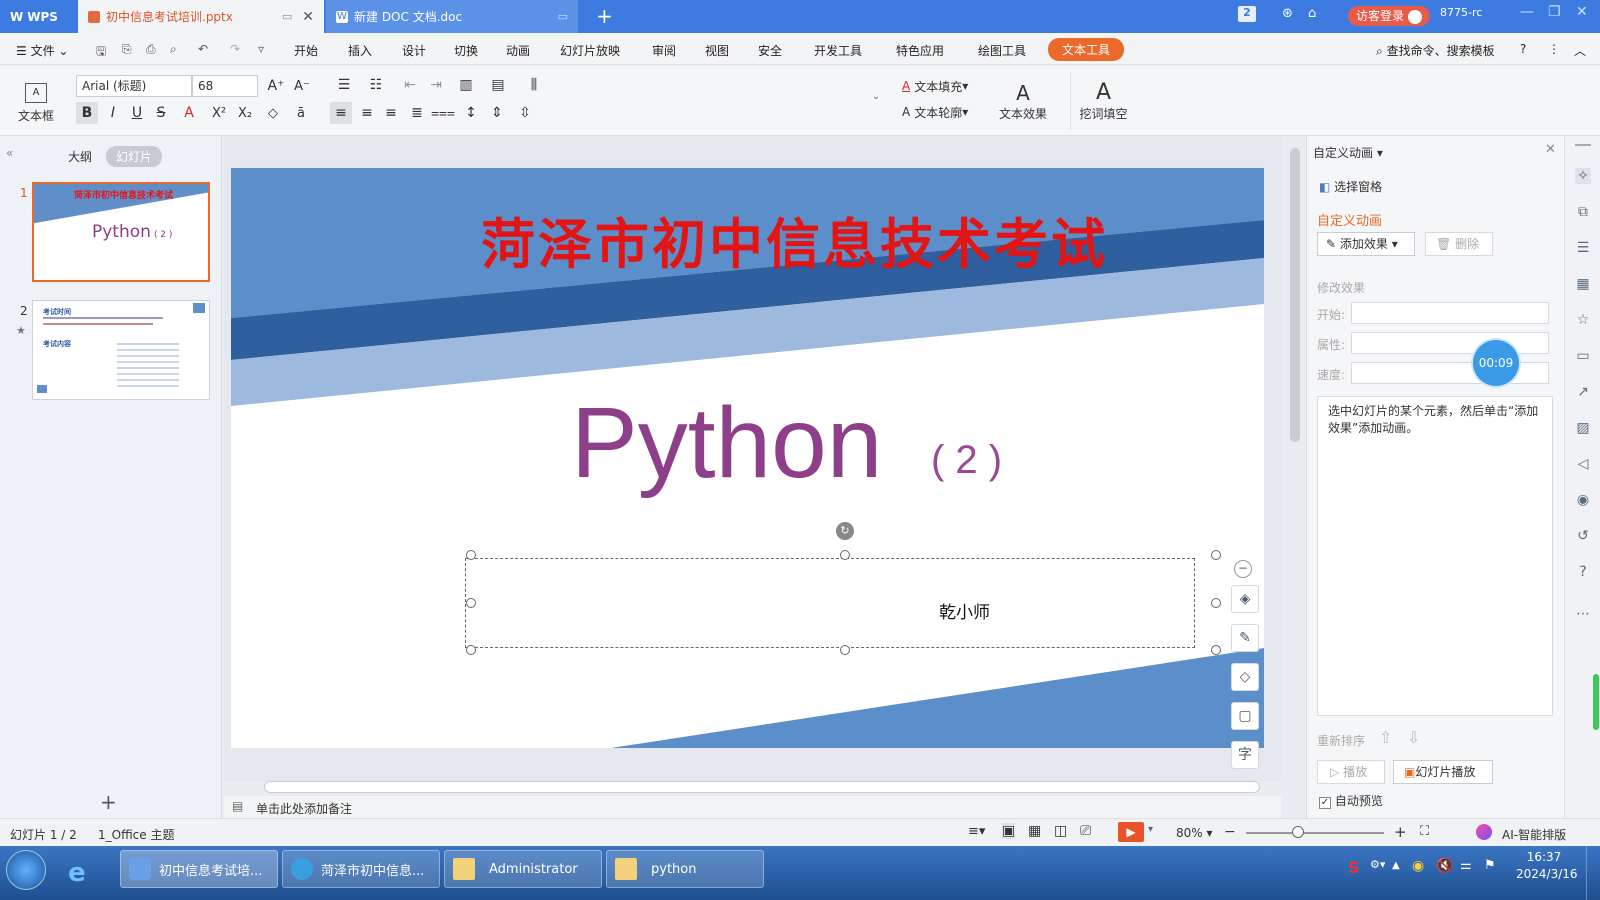 The height and width of the screenshot is (900, 1600). I want to click on delete-button: 🗑 删除, so click(1459, 244).